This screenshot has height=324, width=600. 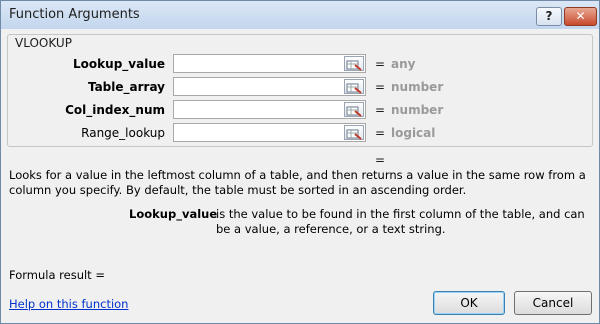 I want to click on lookup-value-input, so click(x=259, y=66).